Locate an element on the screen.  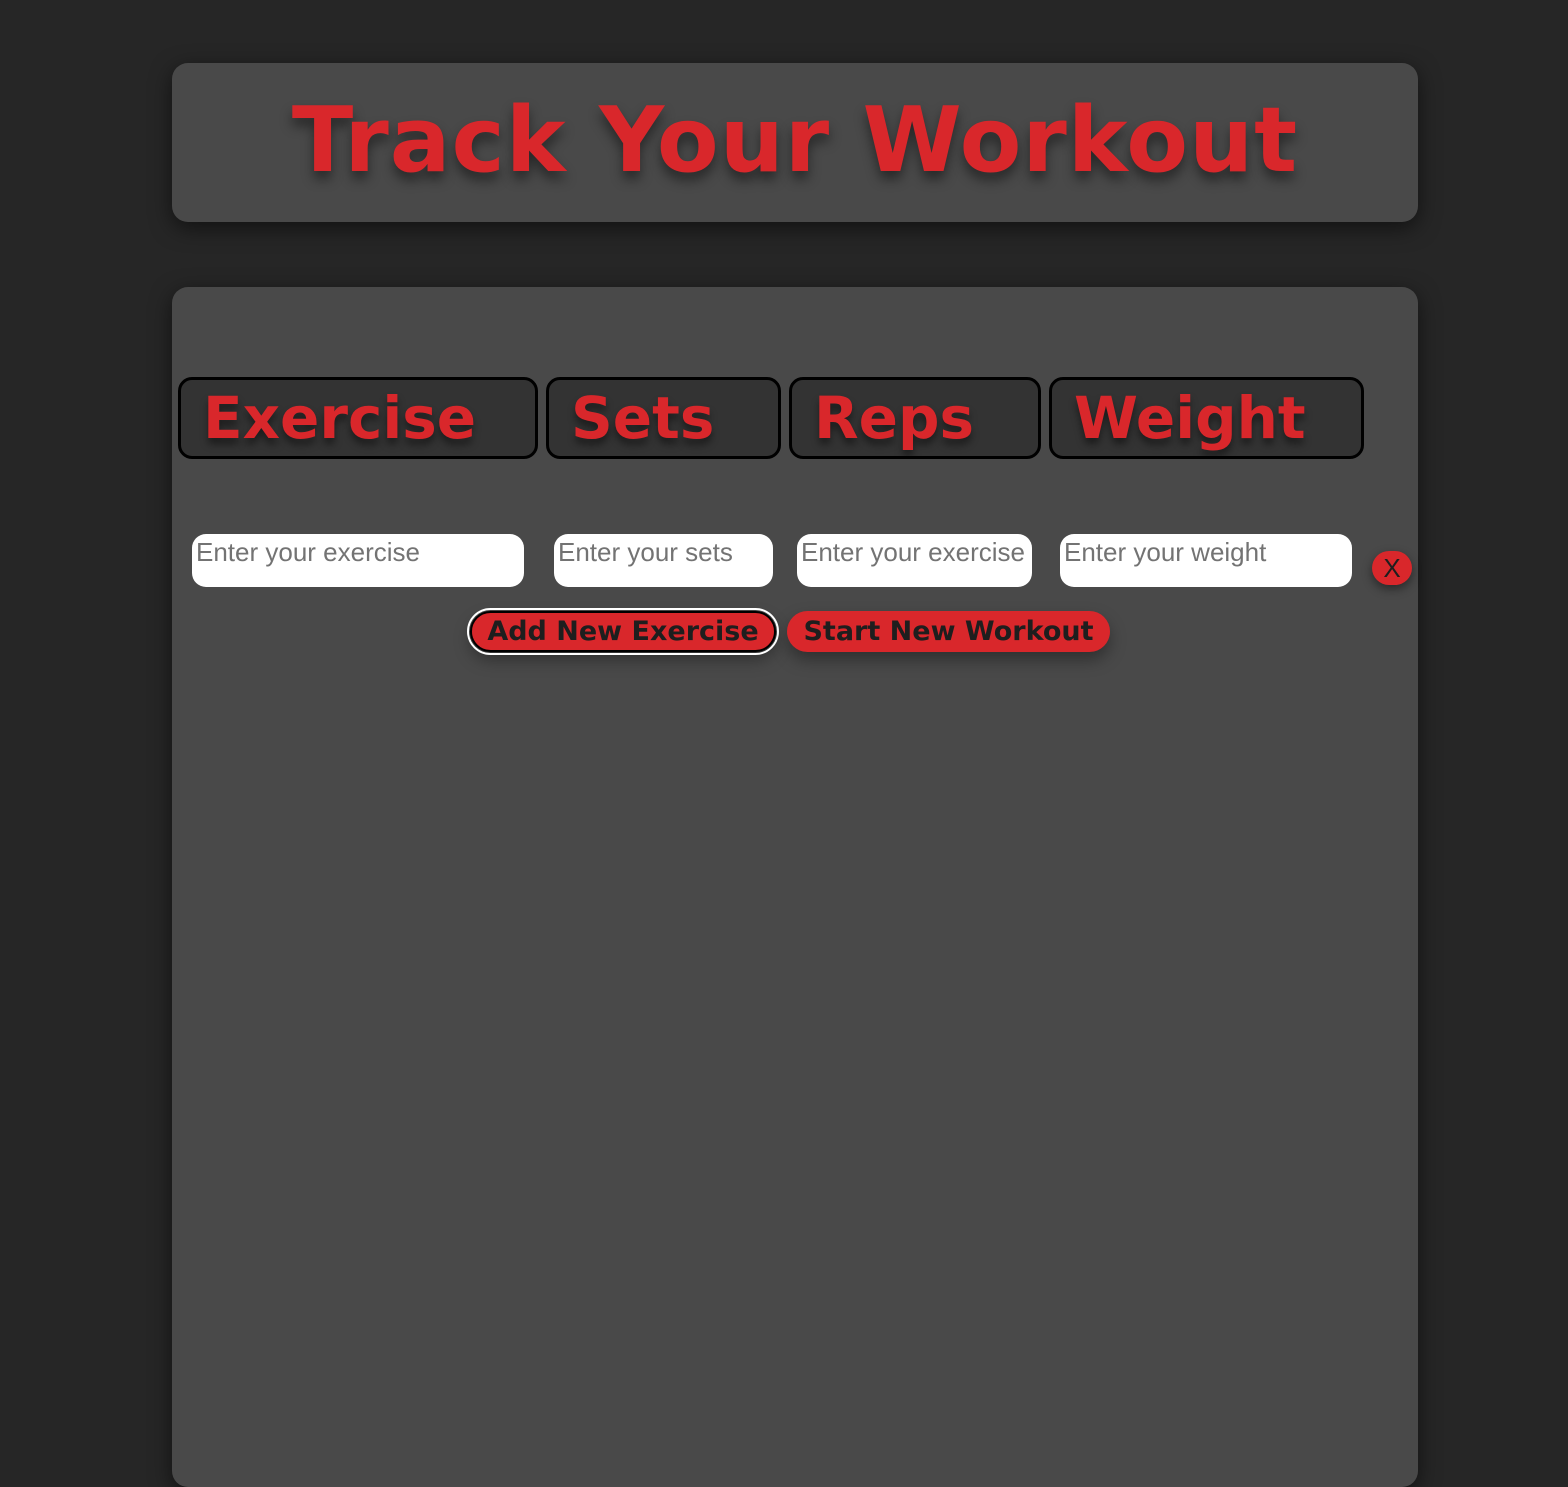
reps-input is located at coordinates (914, 560).